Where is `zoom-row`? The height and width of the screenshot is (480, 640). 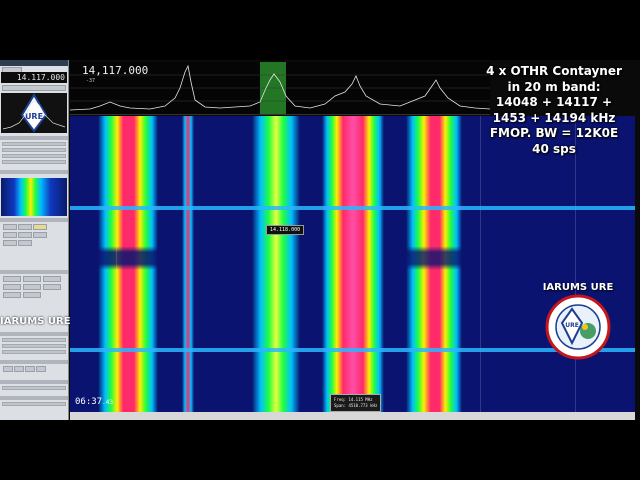 zoom-row is located at coordinates (34, 404).